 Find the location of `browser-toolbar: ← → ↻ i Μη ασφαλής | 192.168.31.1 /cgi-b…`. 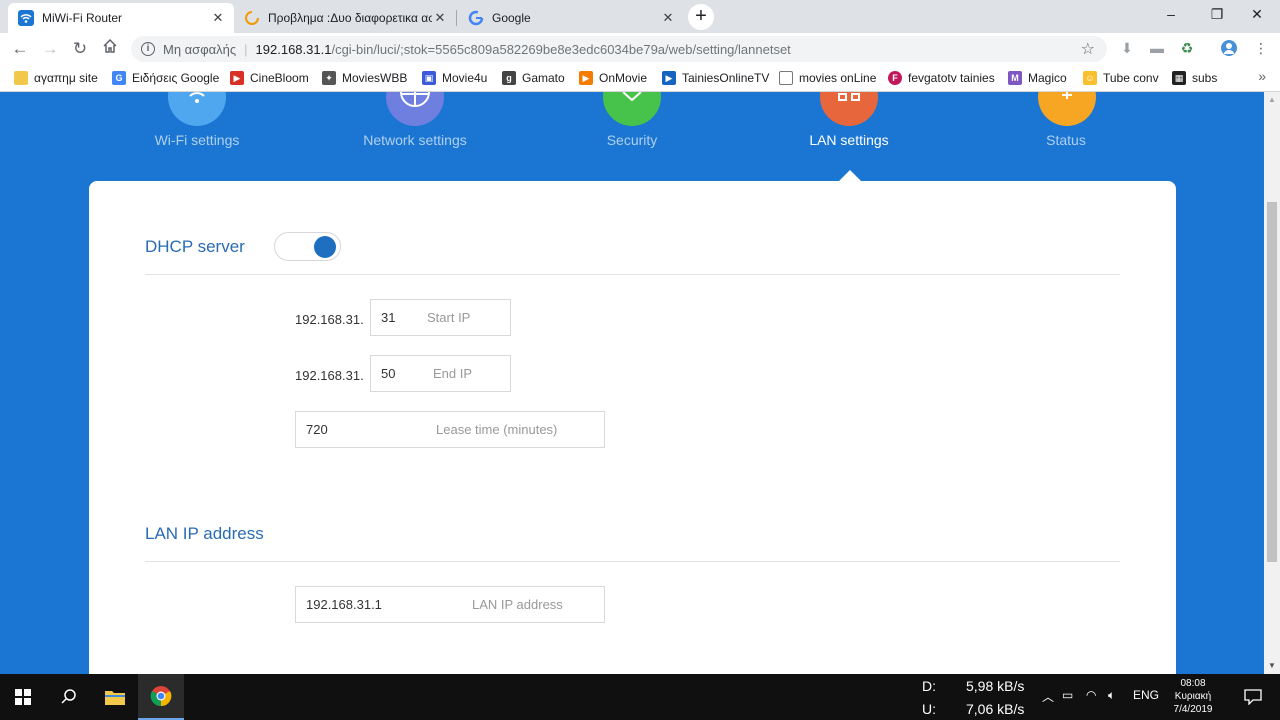

browser-toolbar: ← → ↻ i Μη ασφαλής | 192.168.31.1 /cgi-b… is located at coordinates (640, 48).